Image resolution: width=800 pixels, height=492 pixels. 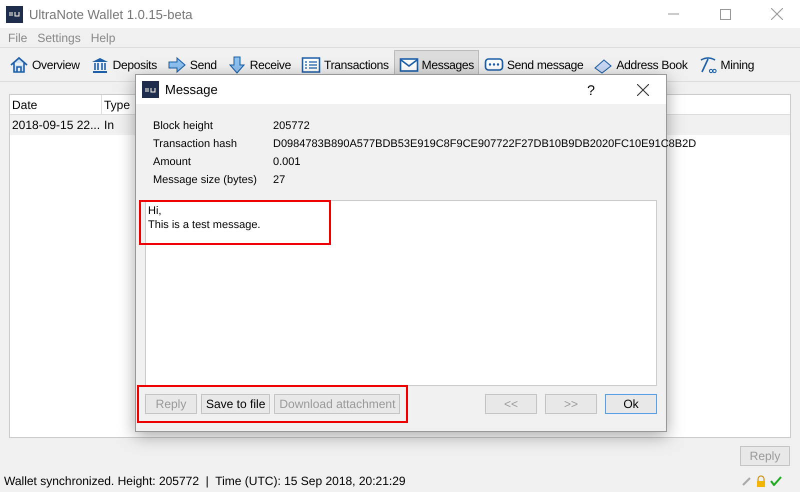 I want to click on field-label: Block height, so click(x=183, y=127).